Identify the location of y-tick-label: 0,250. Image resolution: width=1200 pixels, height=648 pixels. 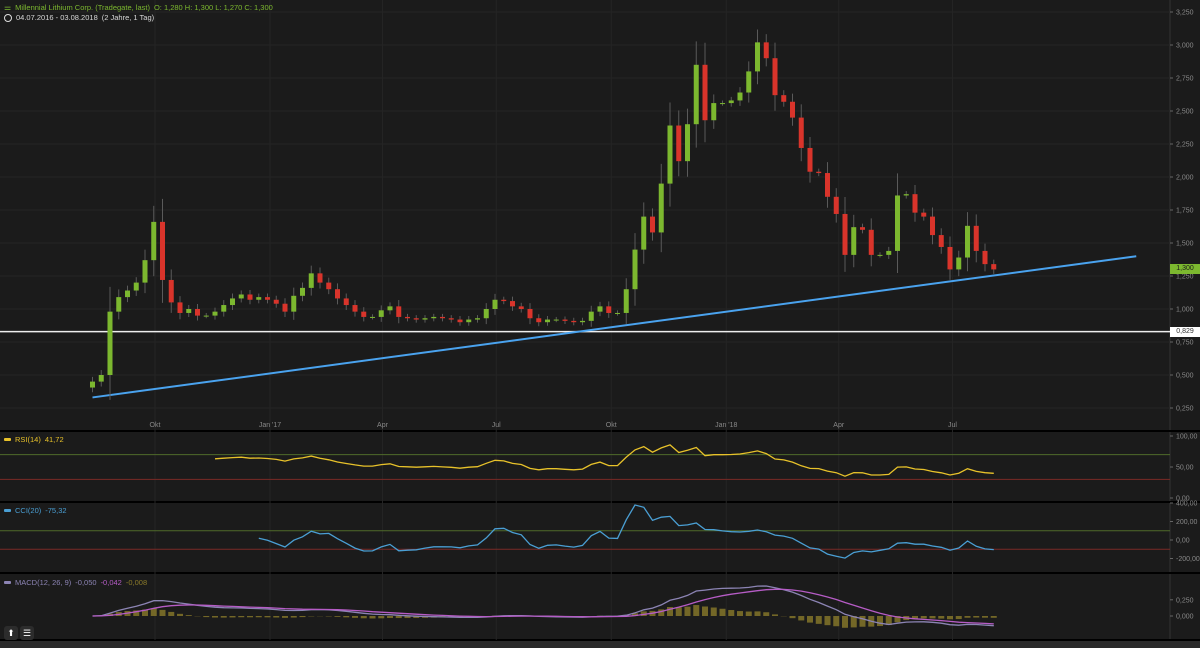
(1185, 409).